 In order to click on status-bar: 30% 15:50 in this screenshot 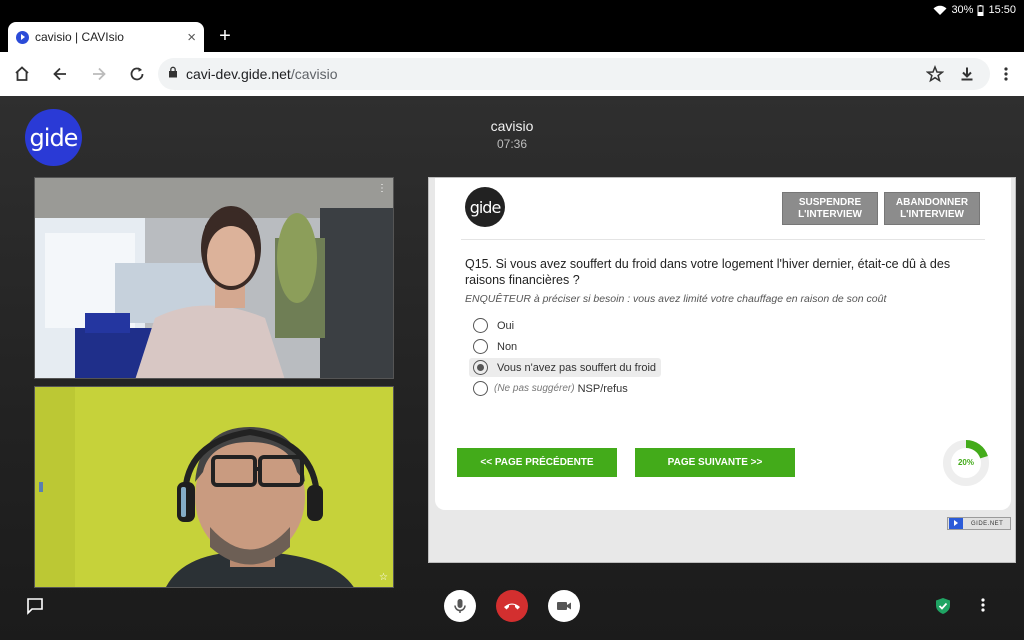, I will do `click(512, 10)`.